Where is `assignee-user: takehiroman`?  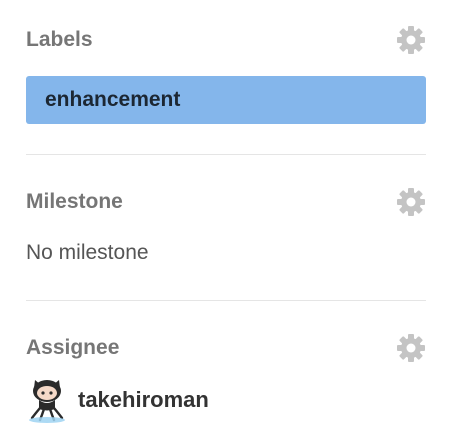
assignee-user: takehiroman is located at coordinates (156, 401).